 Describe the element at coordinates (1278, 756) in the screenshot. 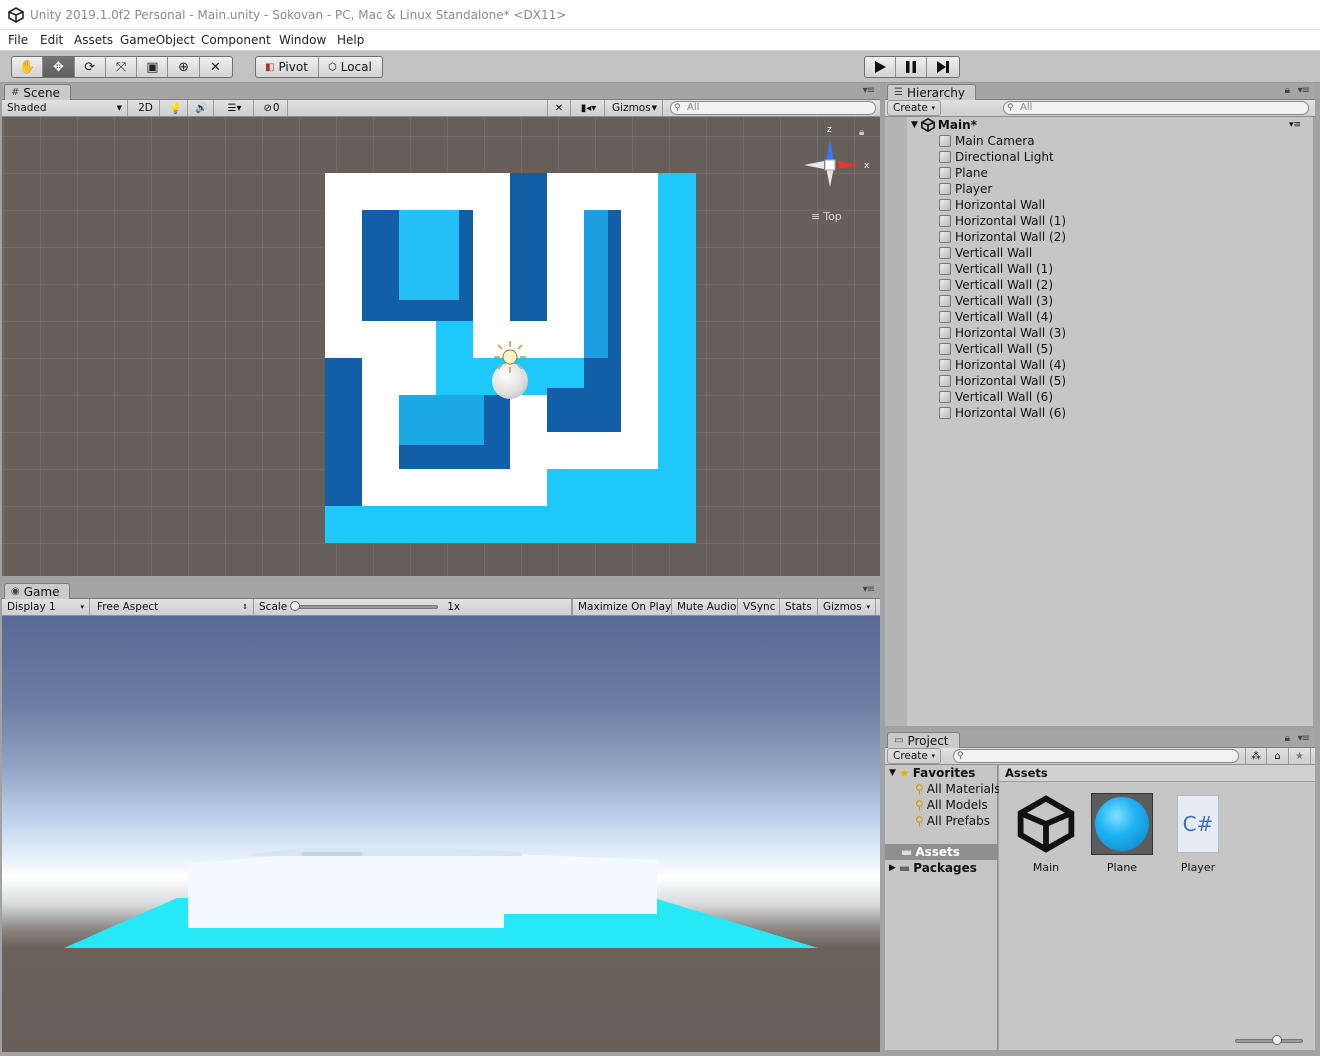

I see `filter-by-label-button: ⌂` at that location.